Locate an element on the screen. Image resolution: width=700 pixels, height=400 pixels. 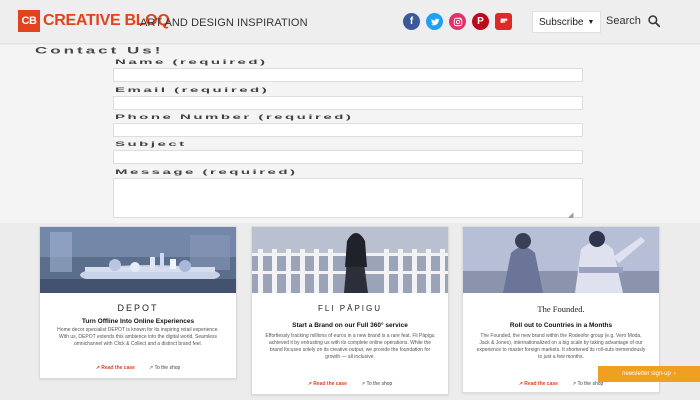
card-brand: The Founded. is located at coordinates (561, 309).